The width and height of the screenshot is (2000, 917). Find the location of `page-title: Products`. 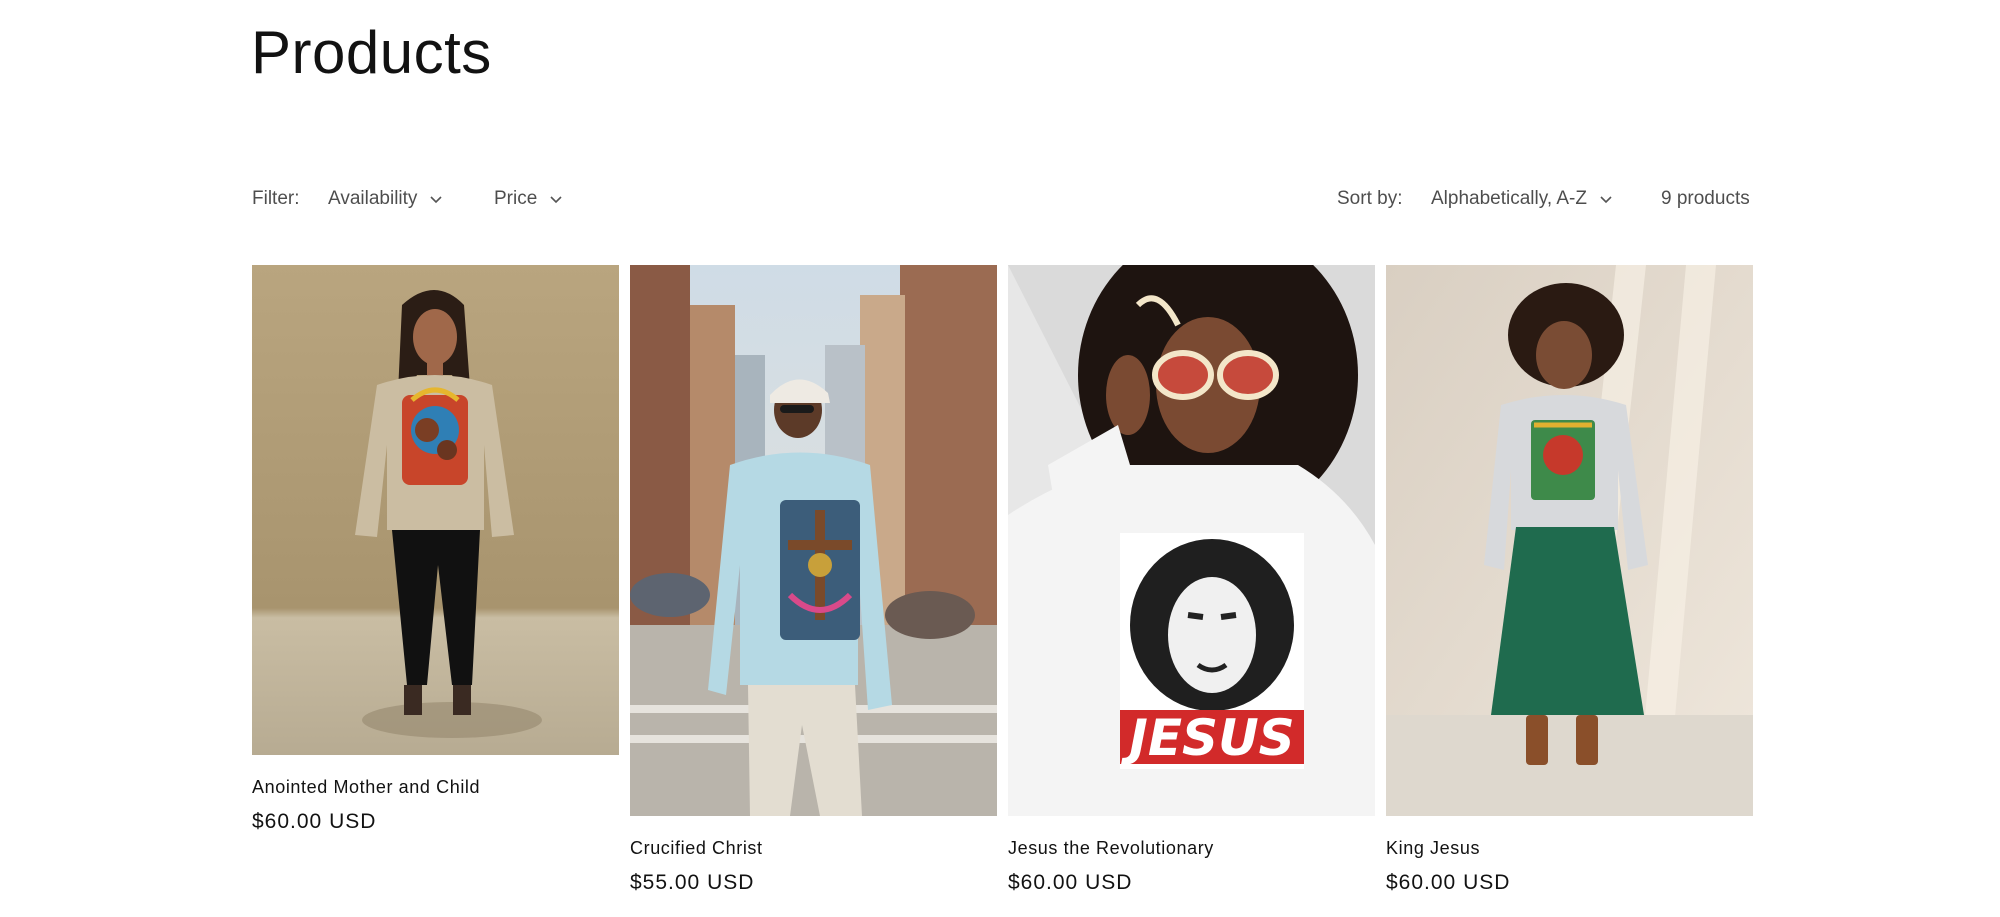

page-title: Products is located at coordinates (371, 52).